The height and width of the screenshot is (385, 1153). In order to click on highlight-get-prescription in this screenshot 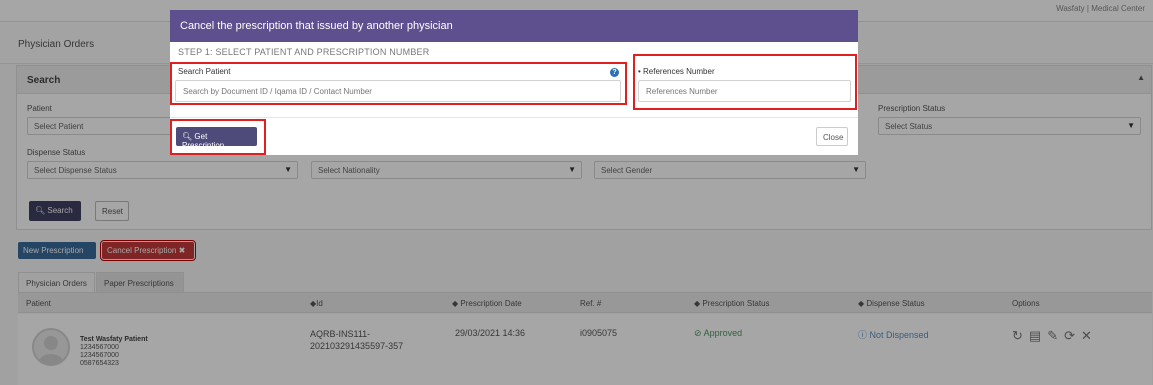, I will do `click(218, 137)`.